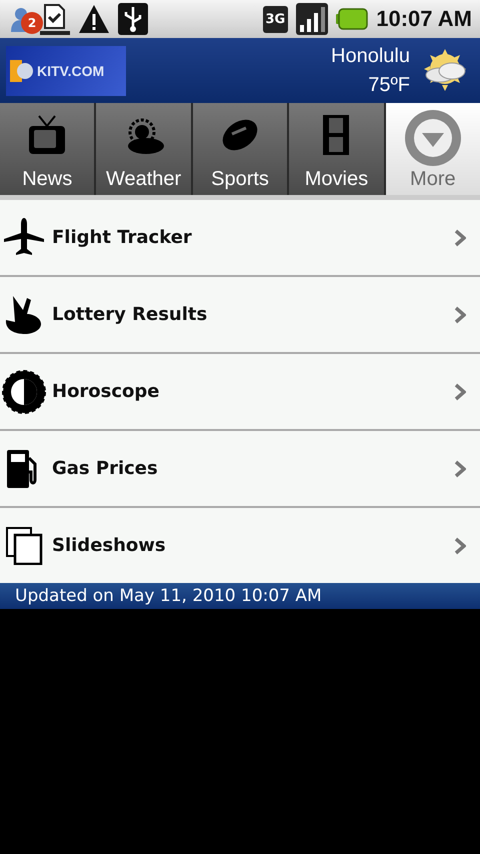 The width and height of the screenshot is (480, 854). Describe the element at coordinates (352, 19) in the screenshot. I see `battery-icon` at that location.